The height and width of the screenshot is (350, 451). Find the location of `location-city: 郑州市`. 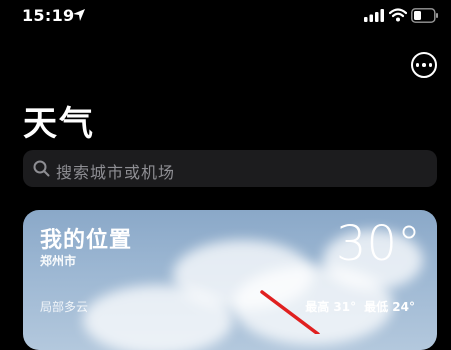

location-city: 郑州市 is located at coordinates (58, 261).